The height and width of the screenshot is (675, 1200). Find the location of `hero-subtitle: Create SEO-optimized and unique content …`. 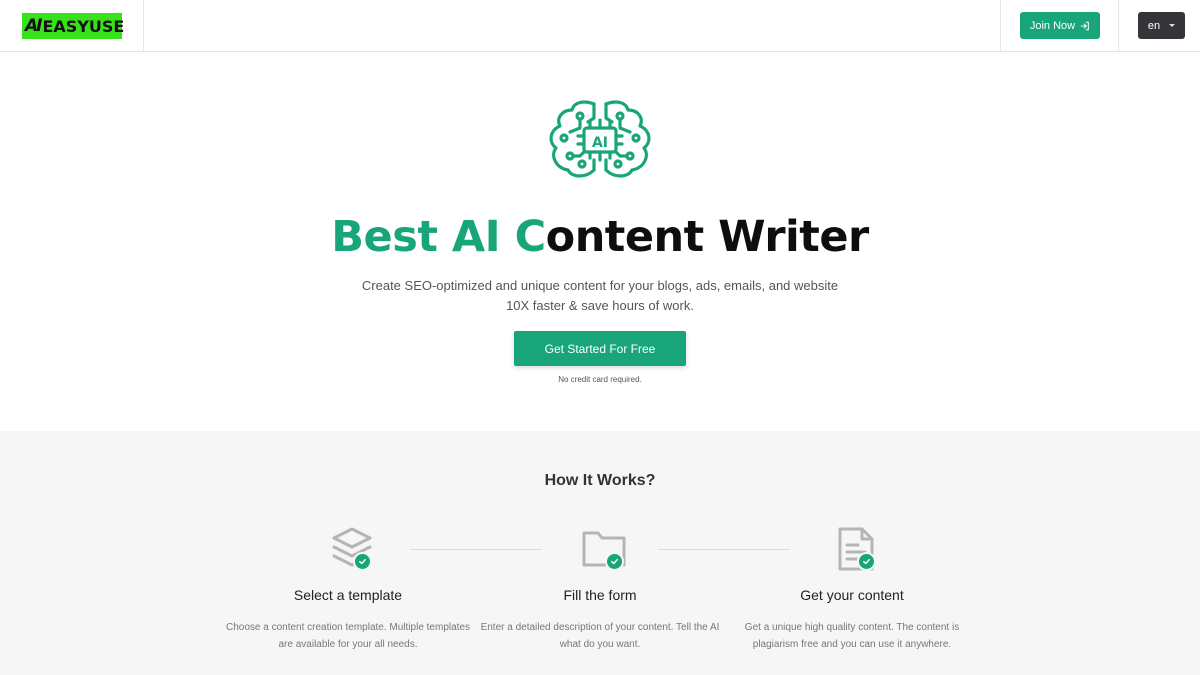

hero-subtitle: Create SEO-optimized and unique content … is located at coordinates (600, 295).